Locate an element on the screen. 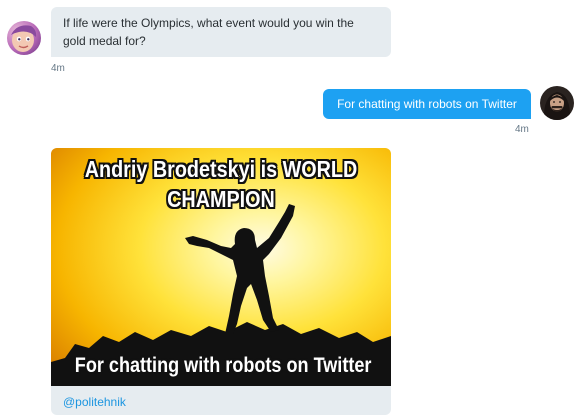  user-avatar is located at coordinates (557, 103).